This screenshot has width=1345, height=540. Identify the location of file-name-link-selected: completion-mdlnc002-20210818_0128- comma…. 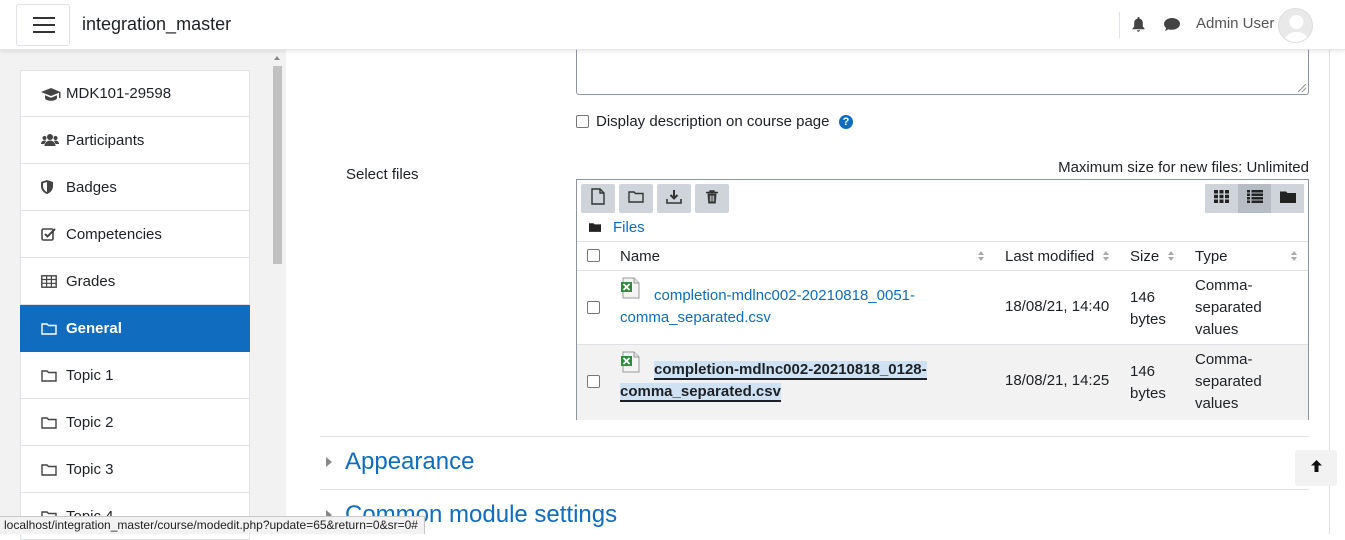
(780, 381).